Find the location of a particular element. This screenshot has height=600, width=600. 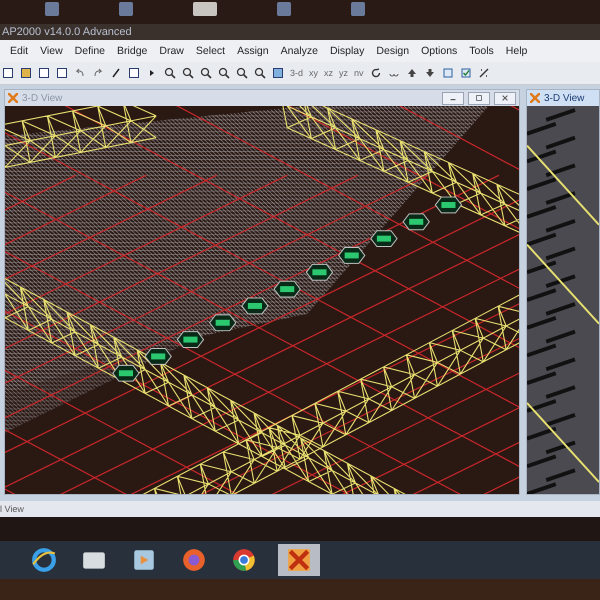

menu-item: Assign is located at coordinates (253, 51).